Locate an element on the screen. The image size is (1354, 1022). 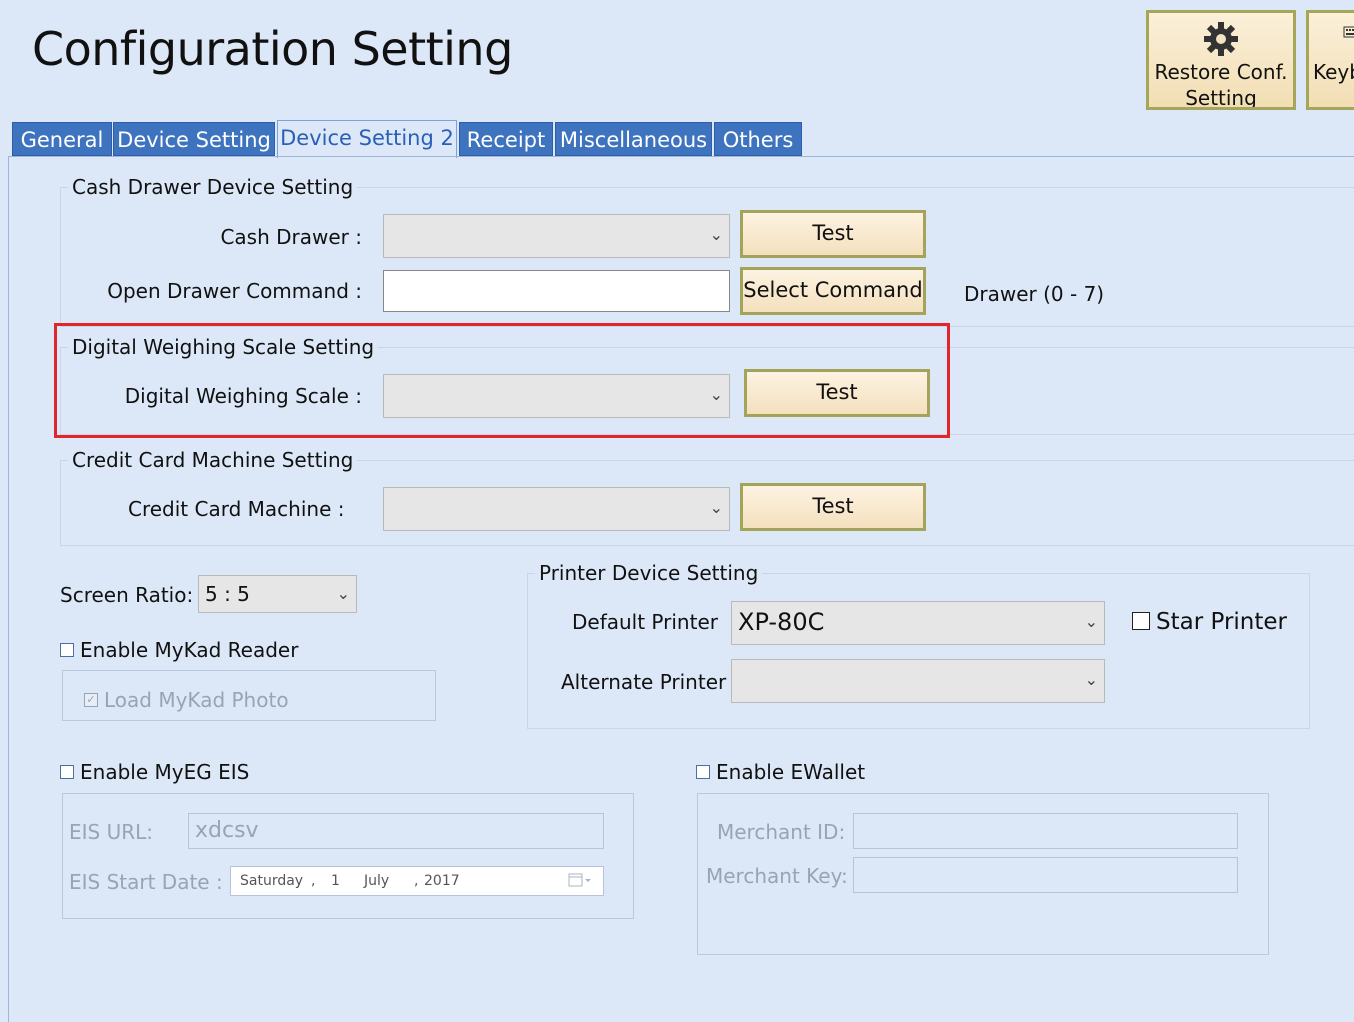
merchant-id-label: Merchant ID: is located at coordinates (781, 832).